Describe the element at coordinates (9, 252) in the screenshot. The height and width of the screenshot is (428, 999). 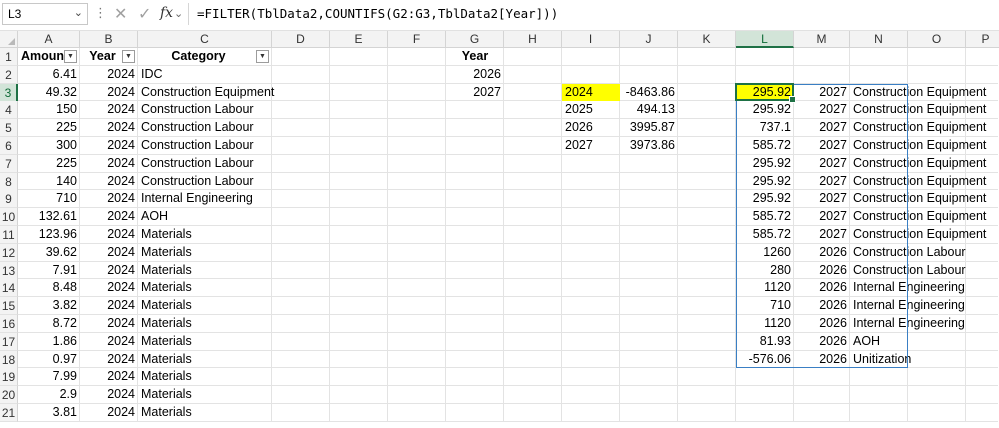
I see `row-header-12: 12` at that location.